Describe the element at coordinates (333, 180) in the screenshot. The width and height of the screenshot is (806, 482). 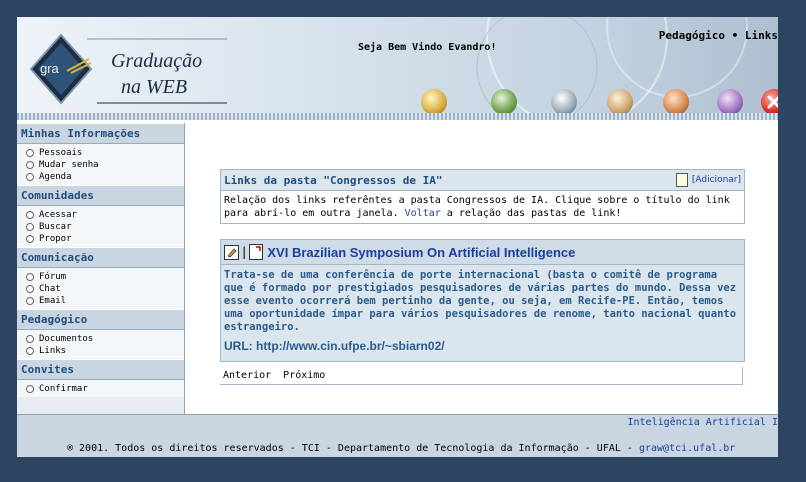
I see `folder-panel-title: Links da pasta "Congressos de IA"` at that location.